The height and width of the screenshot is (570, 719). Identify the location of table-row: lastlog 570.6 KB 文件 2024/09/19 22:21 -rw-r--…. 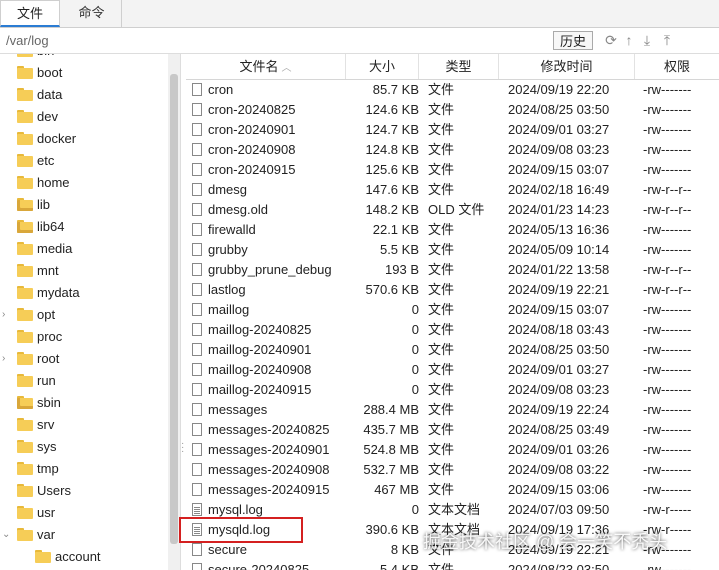
(452, 290).